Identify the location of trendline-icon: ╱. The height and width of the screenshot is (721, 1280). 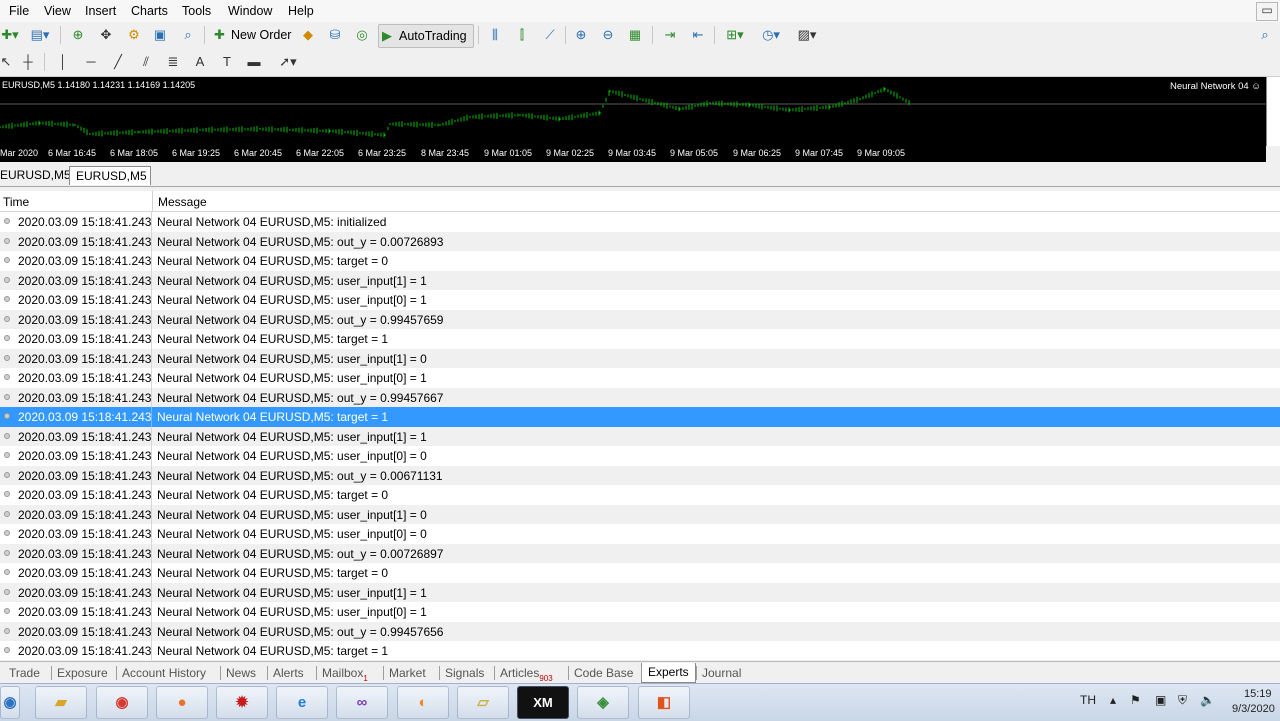
(118, 62).